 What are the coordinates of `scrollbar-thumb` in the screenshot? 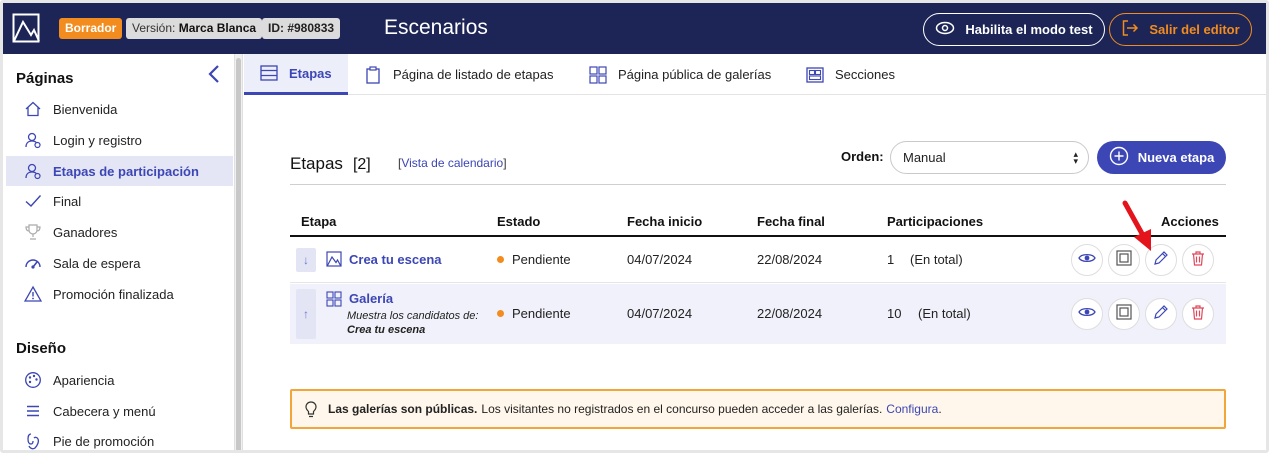 It's located at (238, 254).